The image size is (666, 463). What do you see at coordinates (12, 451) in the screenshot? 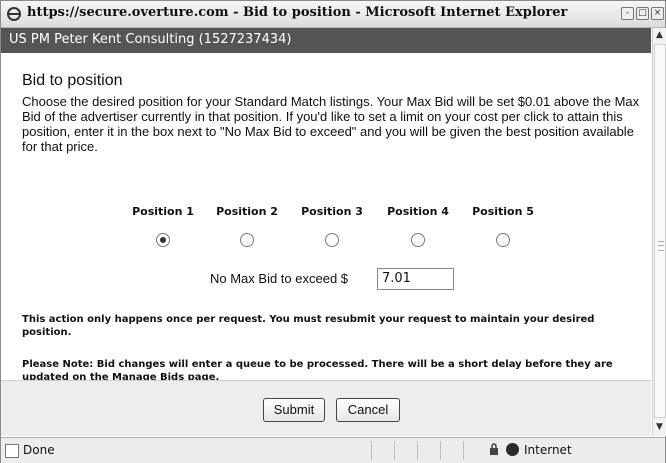
I see `page-icon` at bounding box center [12, 451].